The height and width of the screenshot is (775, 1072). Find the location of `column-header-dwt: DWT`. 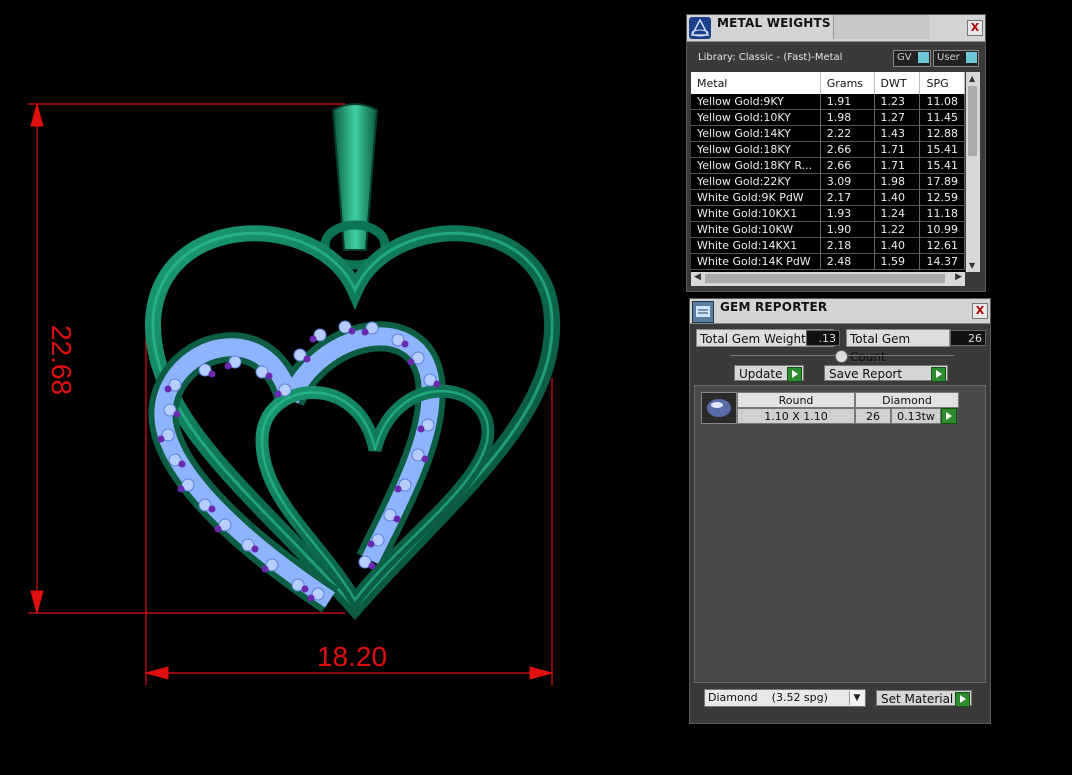

column-header-dwt: DWT is located at coordinates (897, 83).